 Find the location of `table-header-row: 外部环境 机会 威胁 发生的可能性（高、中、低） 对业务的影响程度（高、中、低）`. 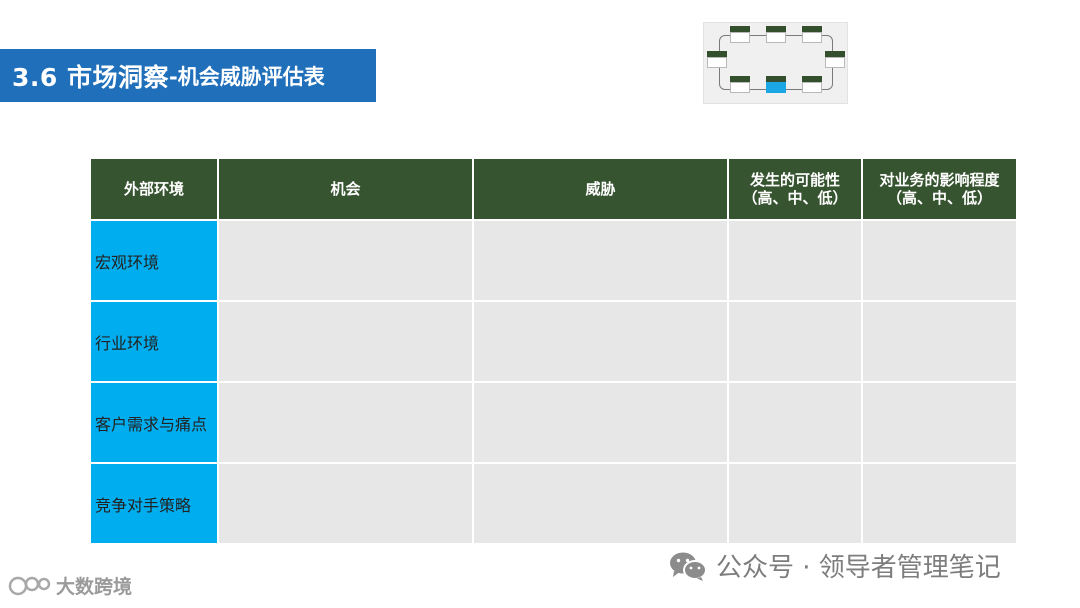

table-header-row: 外部环境 机会 威胁 发生的可能性（高、中、低） 对业务的影响程度（高、中、低） is located at coordinates (553, 189).